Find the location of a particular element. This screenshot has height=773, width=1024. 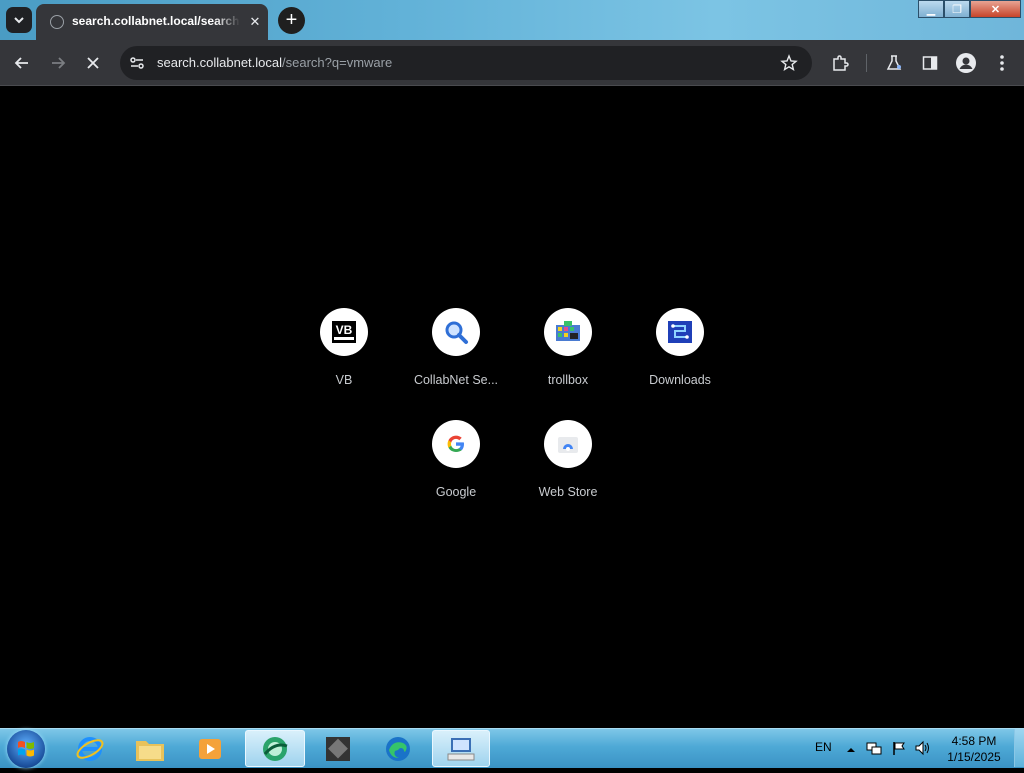

trollbox-icon-wrap is located at coordinates (568, 332).